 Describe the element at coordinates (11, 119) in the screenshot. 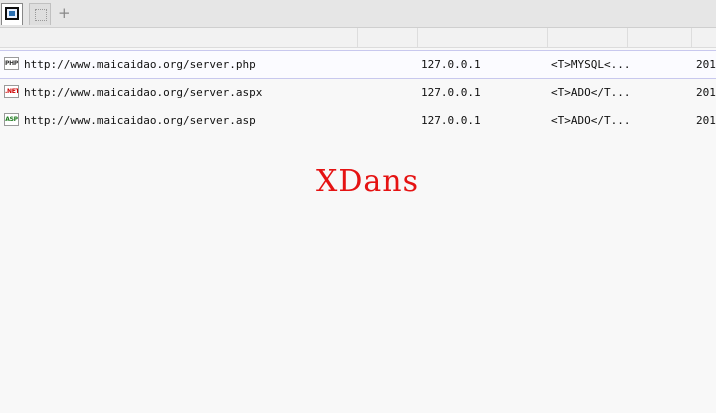

I see `asp-file-icon: ASP` at that location.